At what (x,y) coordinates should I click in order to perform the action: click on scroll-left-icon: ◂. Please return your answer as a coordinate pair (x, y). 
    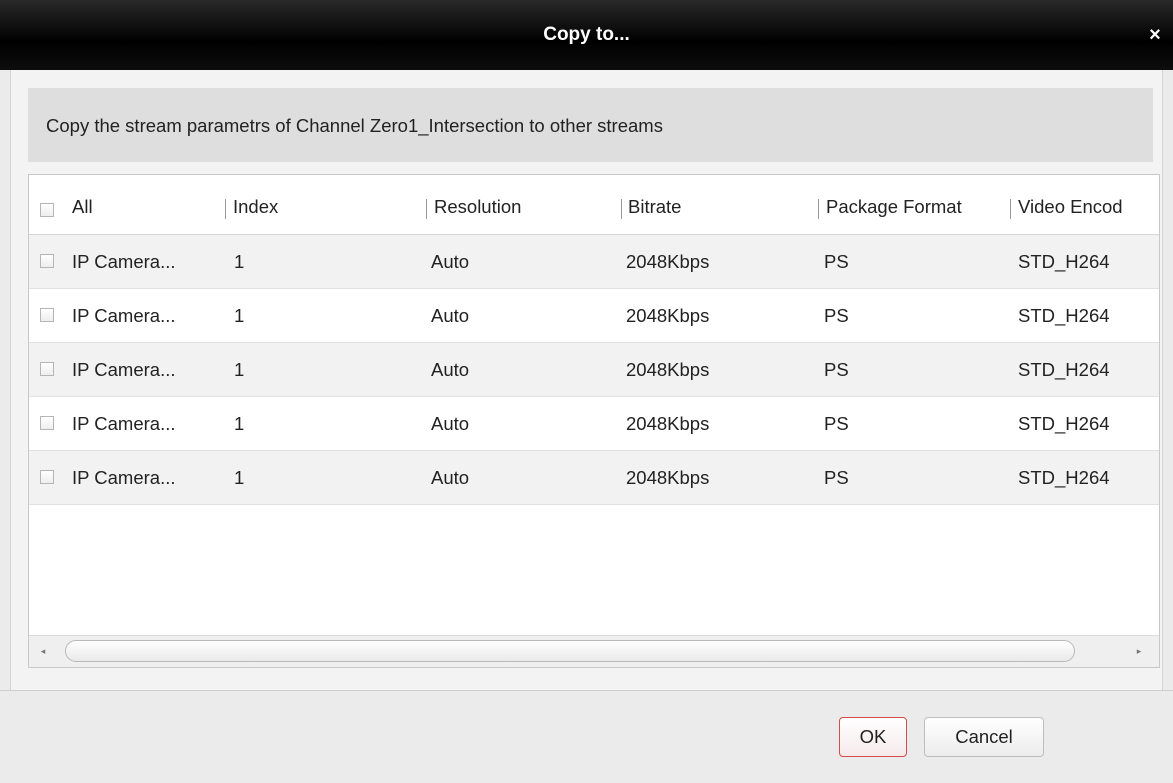
    Looking at the image, I should click on (43, 651).